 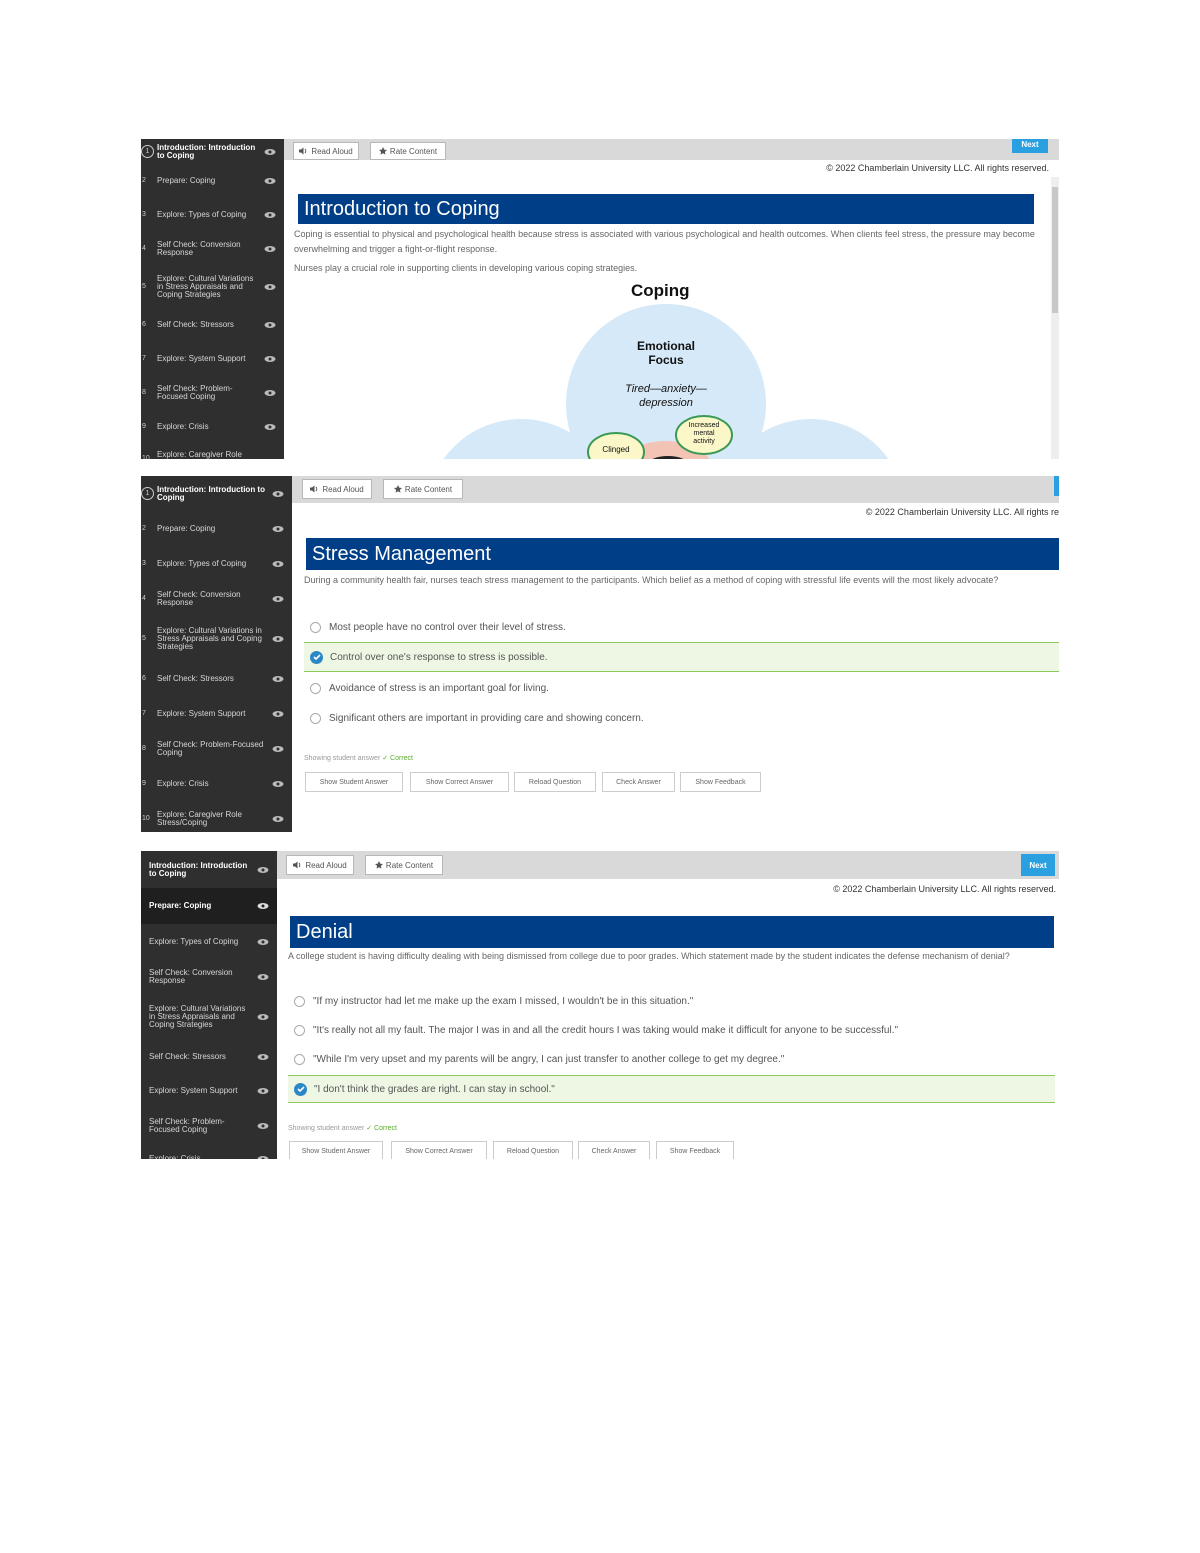 I want to click on sidebar-item-intro: Introduction: Introduction to Coping, so click(x=209, y=869).